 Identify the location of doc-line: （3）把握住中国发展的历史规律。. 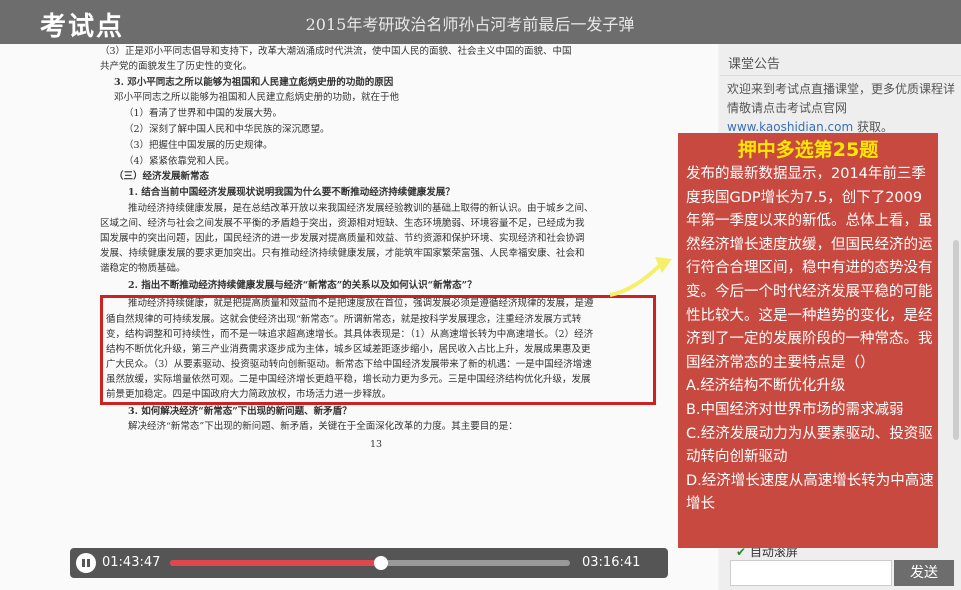
(198, 145).